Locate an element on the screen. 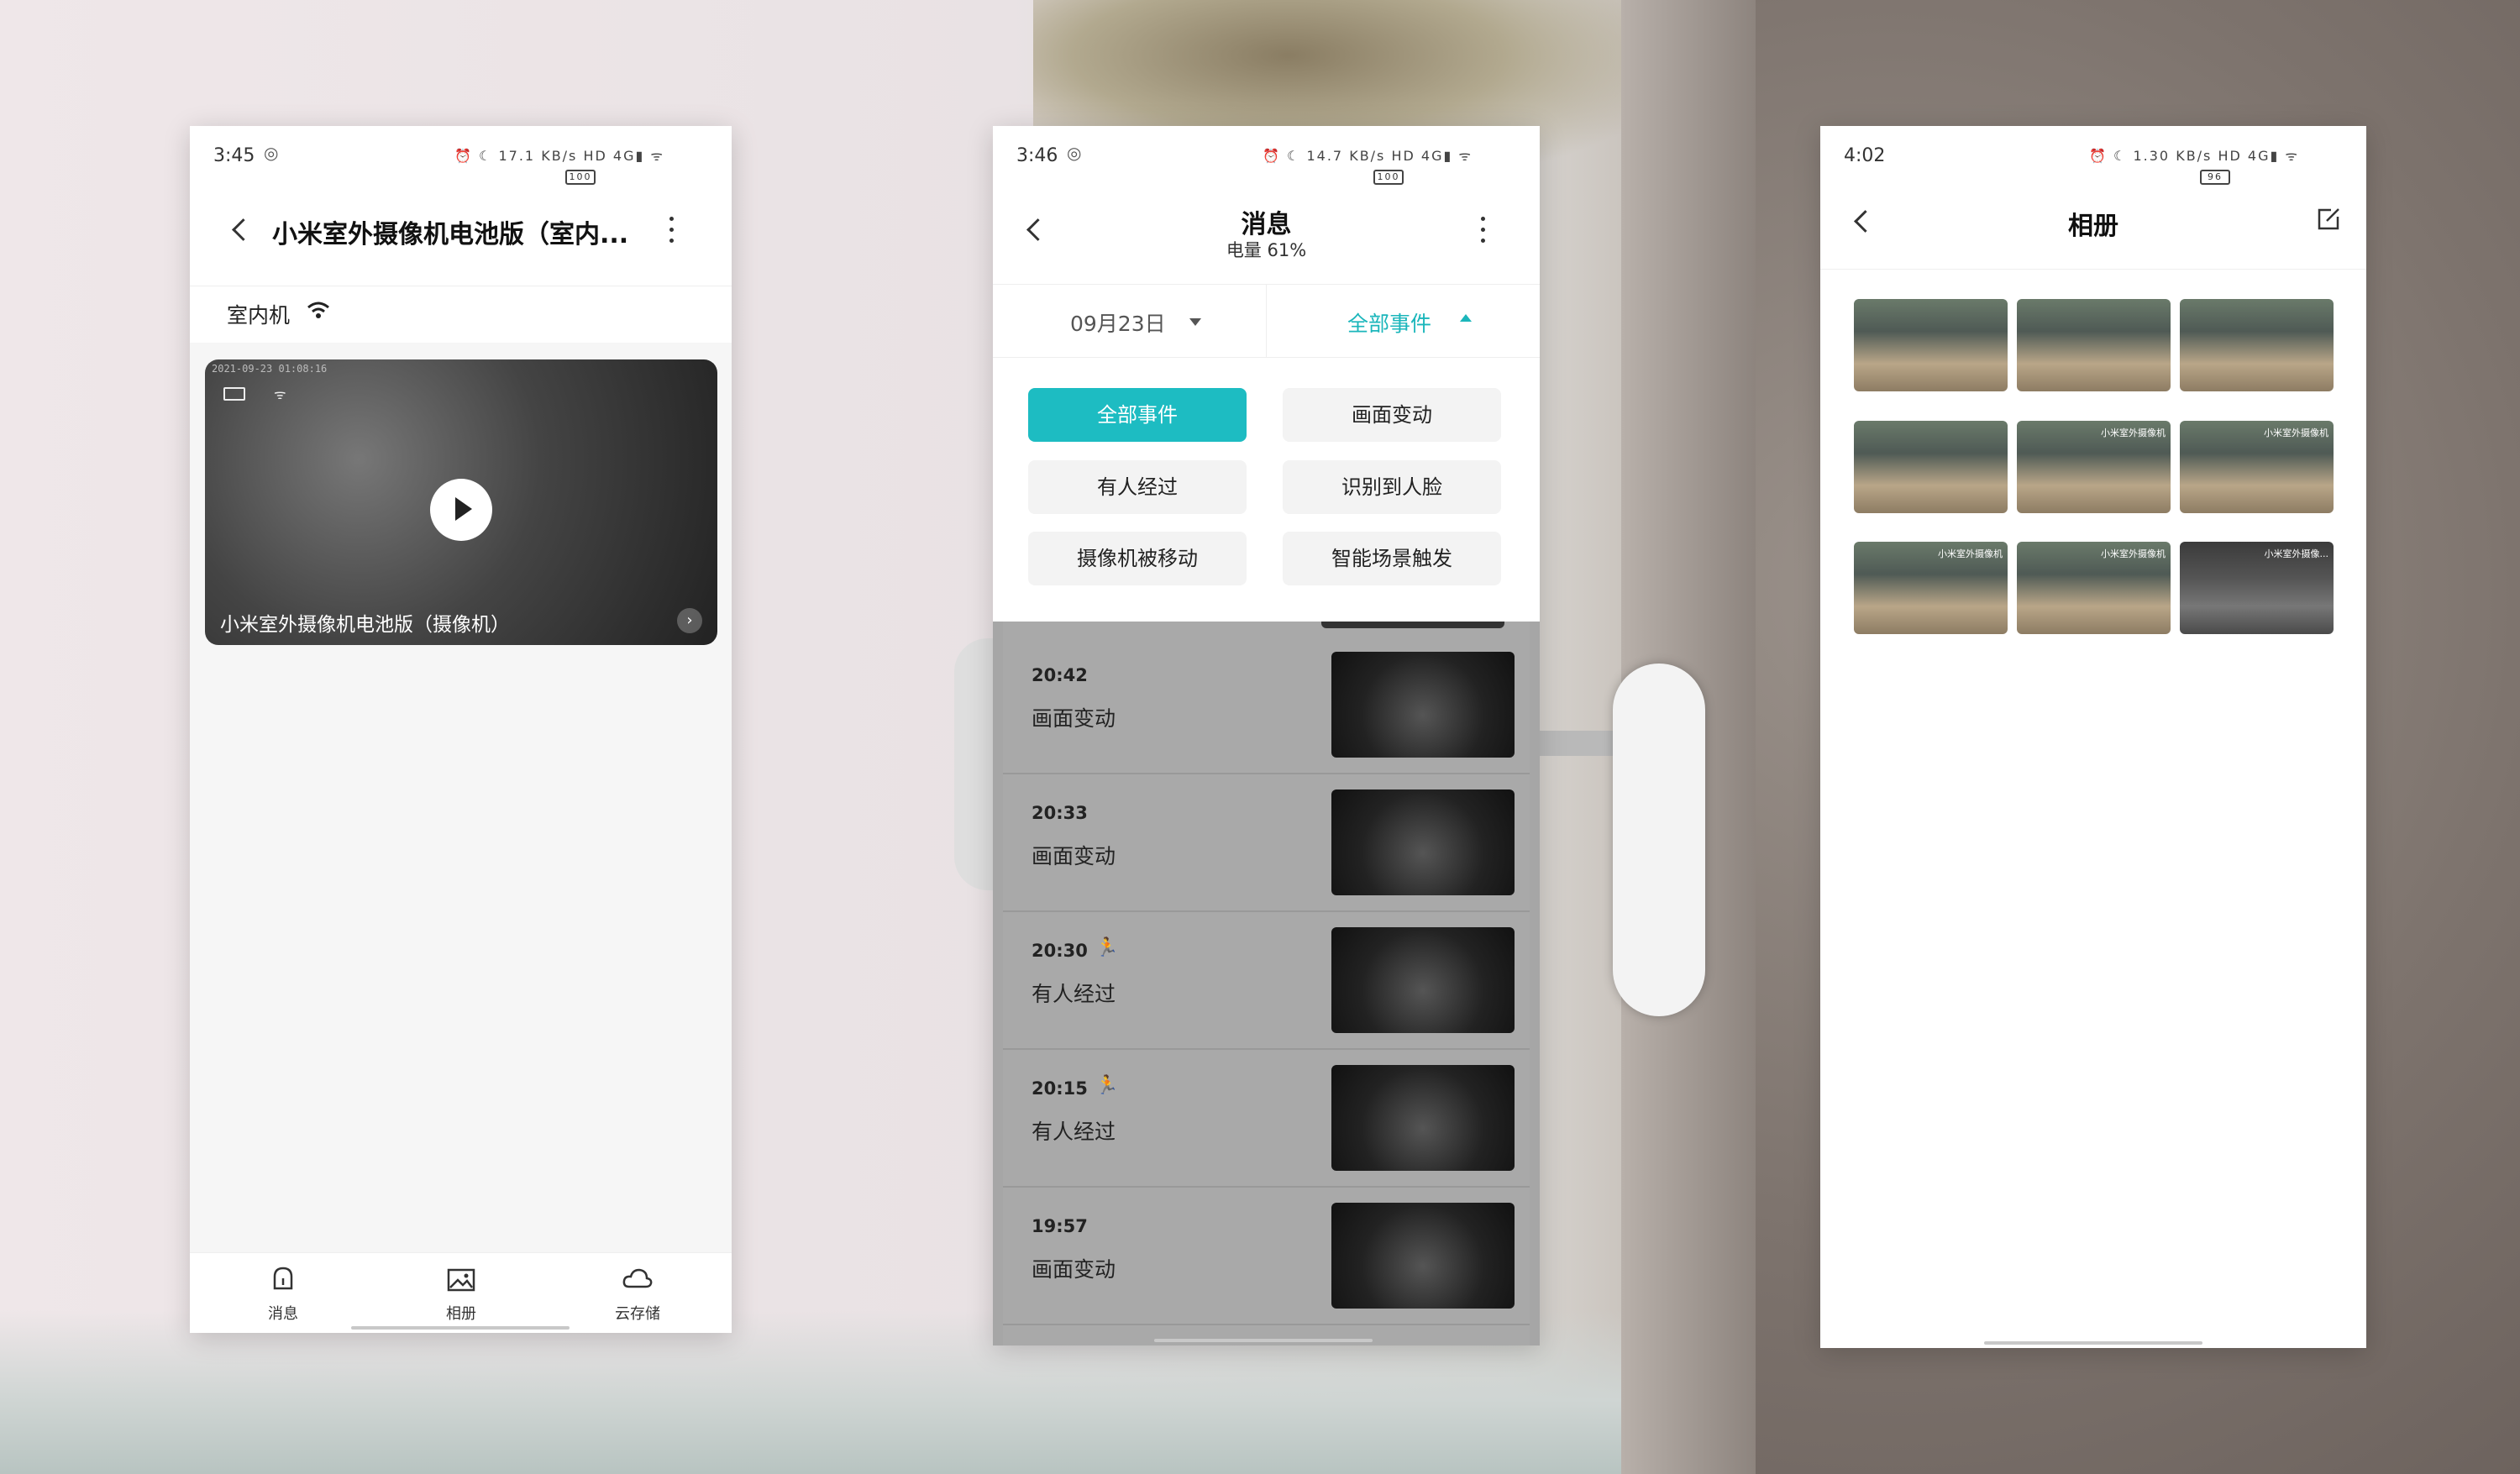 The width and height of the screenshot is (2520, 1474). status-bar: 3:45 ◎ ⏰ ☾ 17.1 KB/s HD 4G▮ ᯤ 100 is located at coordinates (461, 156).